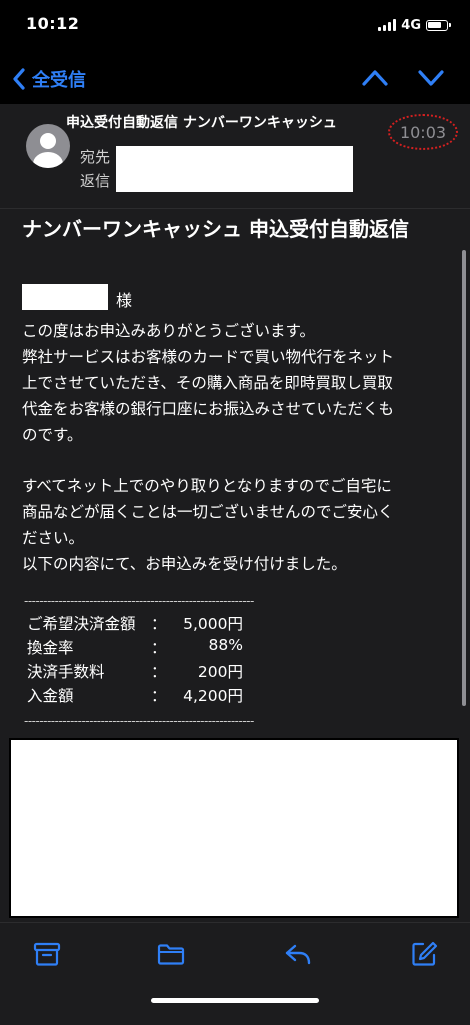 The image size is (470, 1025). What do you see at coordinates (387, 25) in the screenshot?
I see `signal-icon` at bounding box center [387, 25].